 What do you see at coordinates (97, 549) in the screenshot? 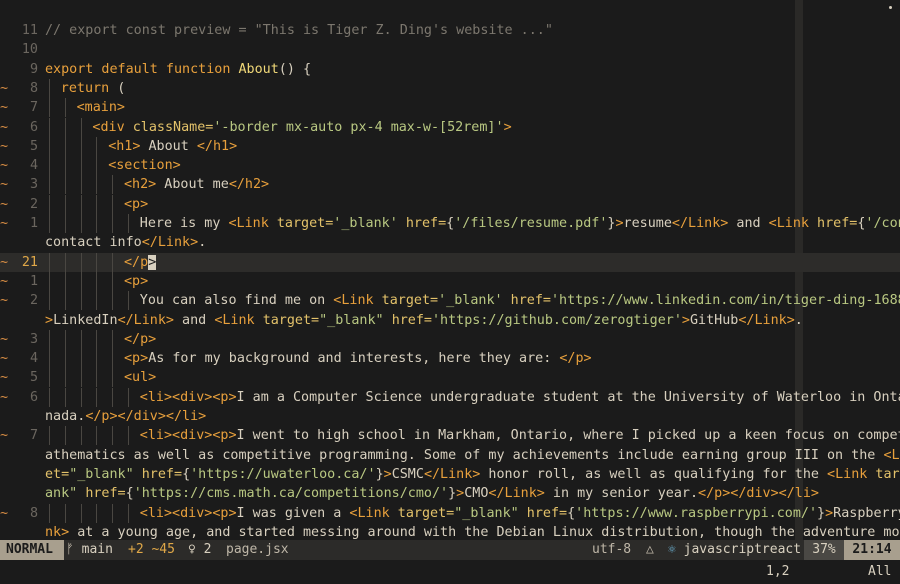
I see `git-branch-name: main` at bounding box center [97, 549].